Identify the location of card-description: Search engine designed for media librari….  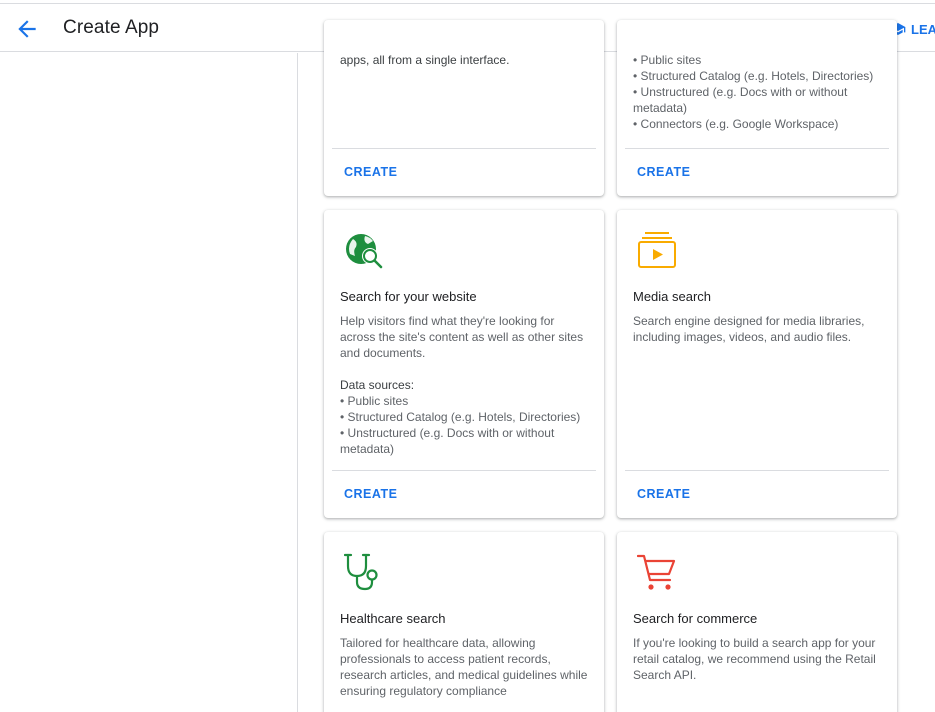
(749, 329).